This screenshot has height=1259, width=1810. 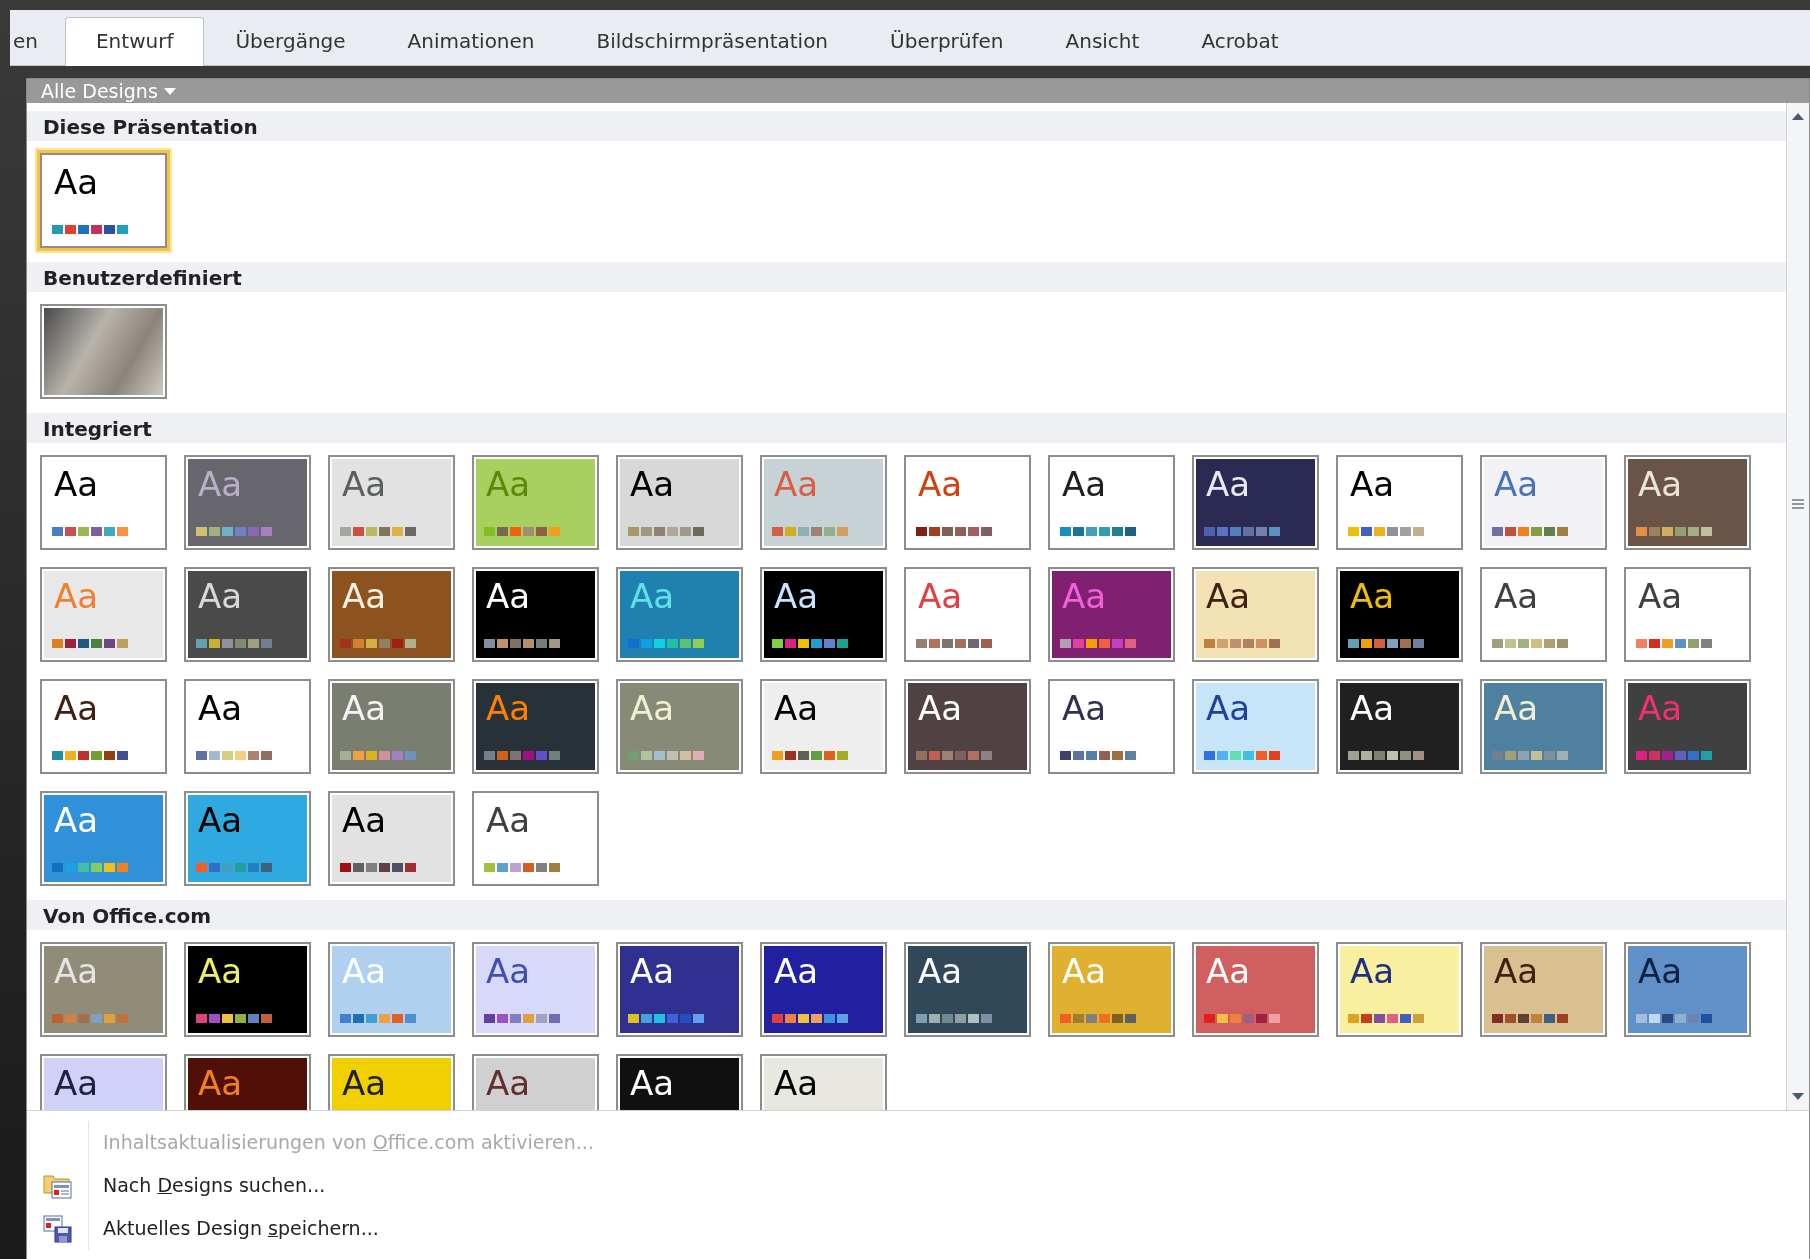 I want to click on save-design-icon, so click(x=57, y=1228).